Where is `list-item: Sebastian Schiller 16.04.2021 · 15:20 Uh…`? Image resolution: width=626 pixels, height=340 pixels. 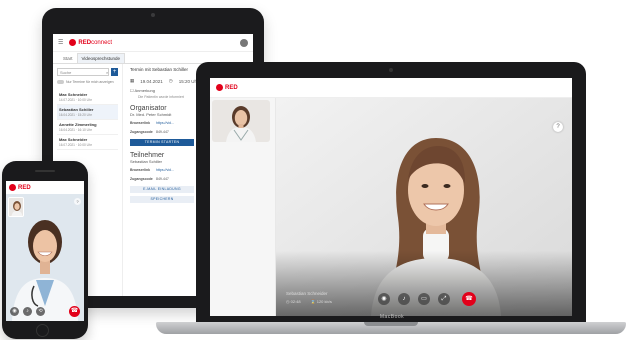
list-item: Sebastian Schiller 16.04.2021 · 15:20 Uh… is located at coordinates (87, 112).